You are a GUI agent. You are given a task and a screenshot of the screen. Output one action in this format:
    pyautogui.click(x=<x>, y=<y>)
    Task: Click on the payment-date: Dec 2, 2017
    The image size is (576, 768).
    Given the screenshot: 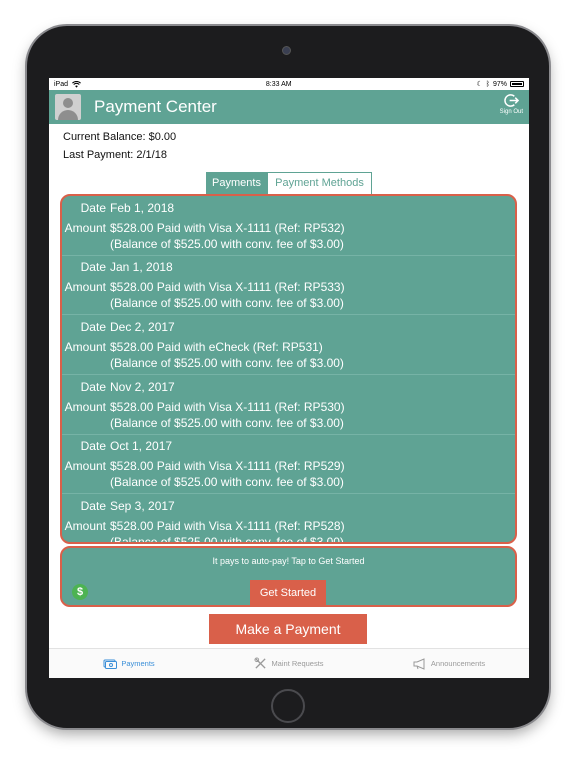 What is the action you would take?
    pyautogui.click(x=142, y=326)
    